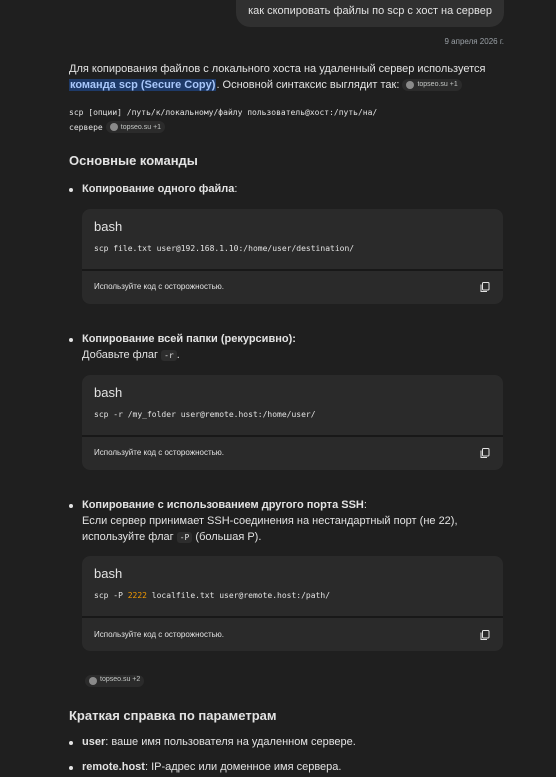  I want to click on code-text-after: localfile.txt user@remote.host:/path/, so click(238, 596).